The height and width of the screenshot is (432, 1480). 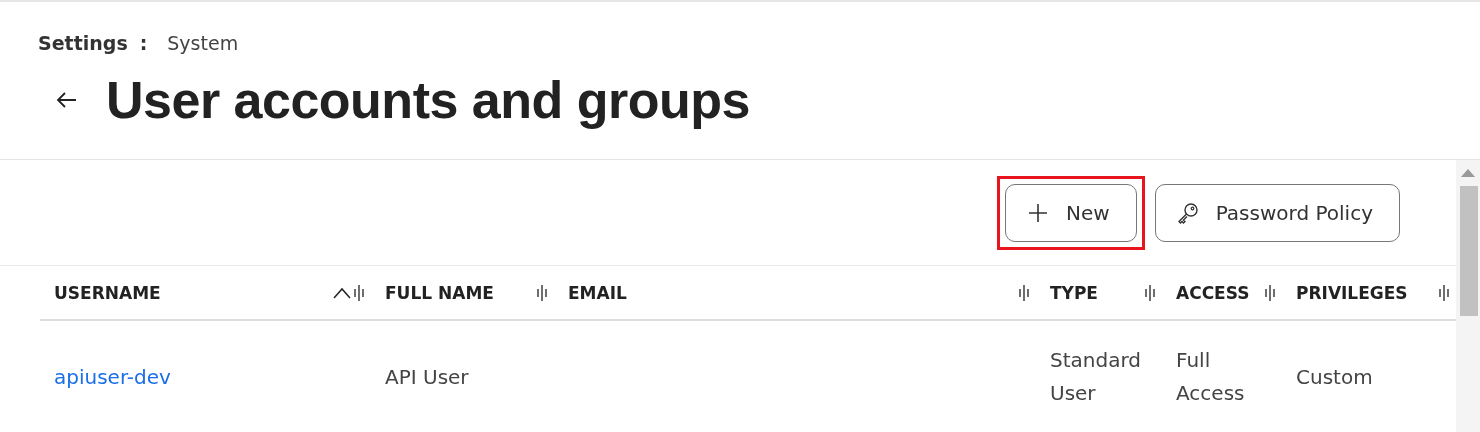 I want to click on column-header: EMAIL, so click(x=590, y=292).